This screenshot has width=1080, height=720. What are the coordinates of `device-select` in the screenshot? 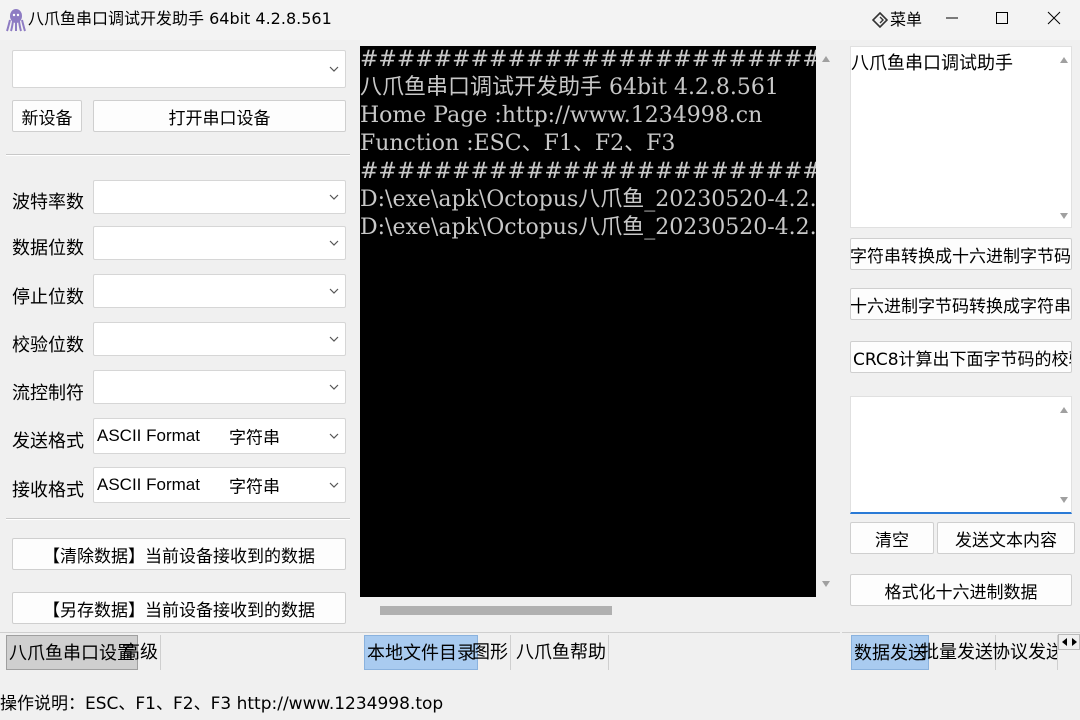 It's located at (179, 69).